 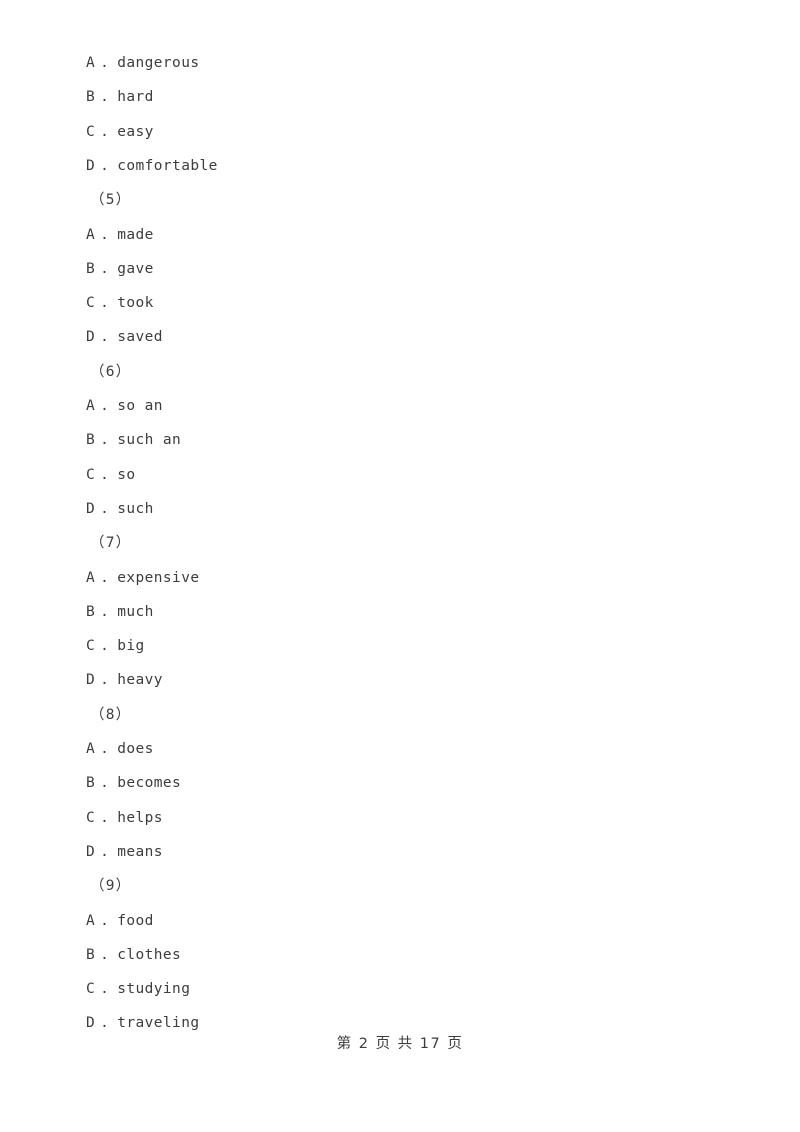 I want to click on option-text: studying, so click(x=154, y=989).